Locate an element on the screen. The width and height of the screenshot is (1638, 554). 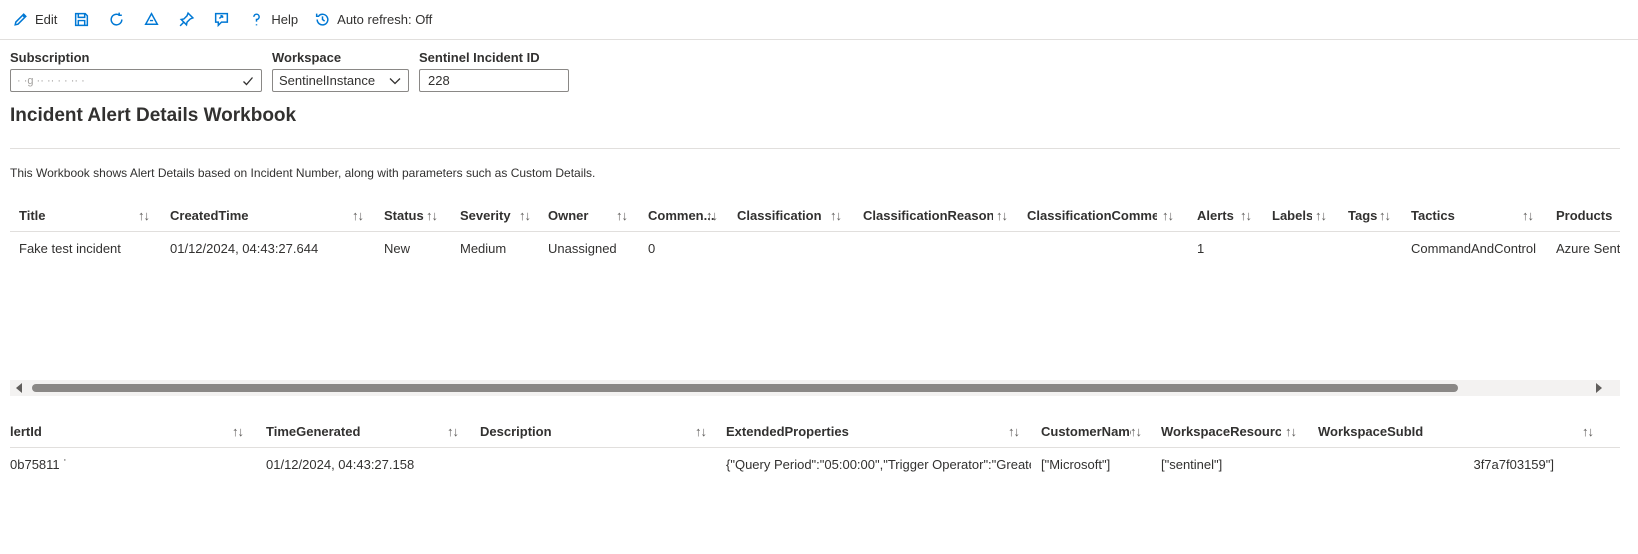
recycle-icon is located at coordinates (152, 19).